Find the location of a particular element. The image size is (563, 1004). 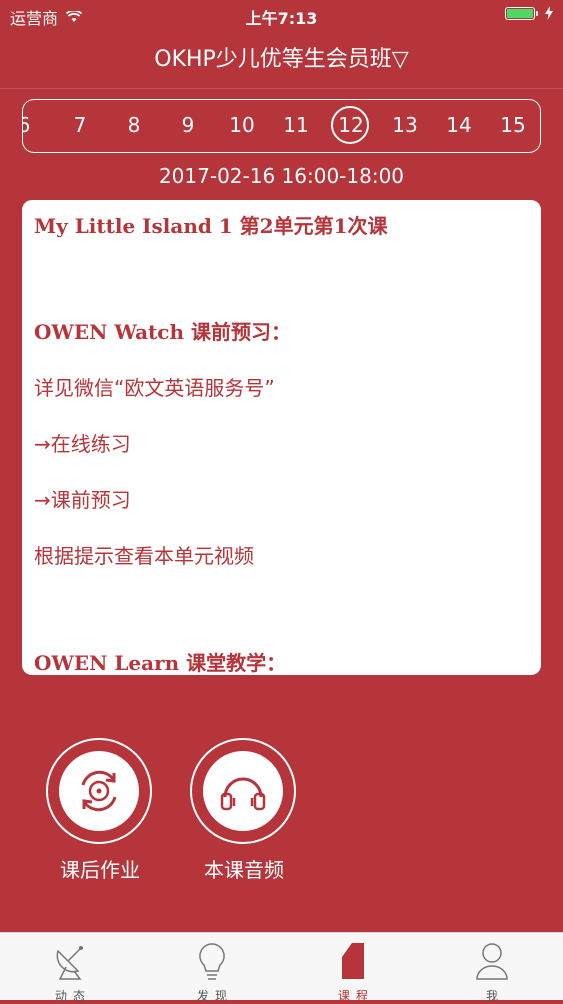

audio-button: 本课音频 is located at coordinates (244, 810).